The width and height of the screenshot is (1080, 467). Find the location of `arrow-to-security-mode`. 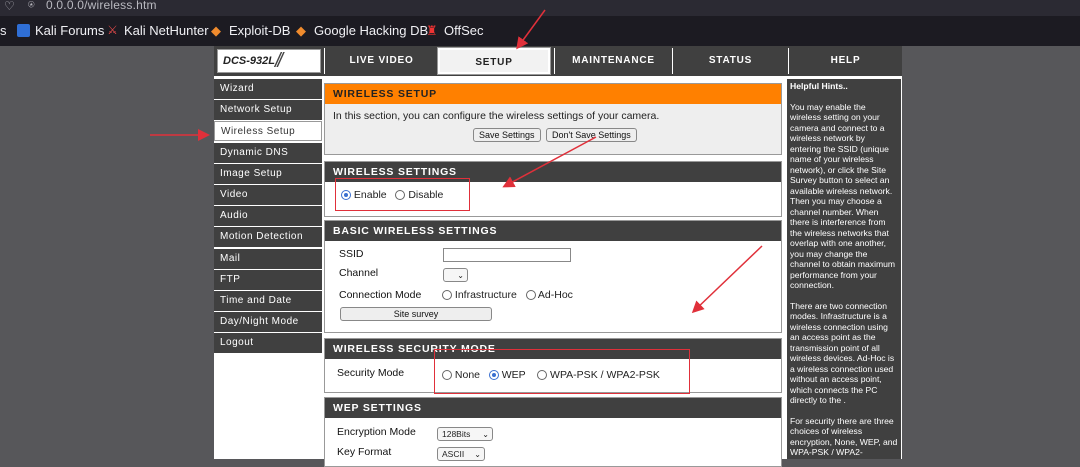

arrow-to-security-mode is located at coordinates (727, 279).